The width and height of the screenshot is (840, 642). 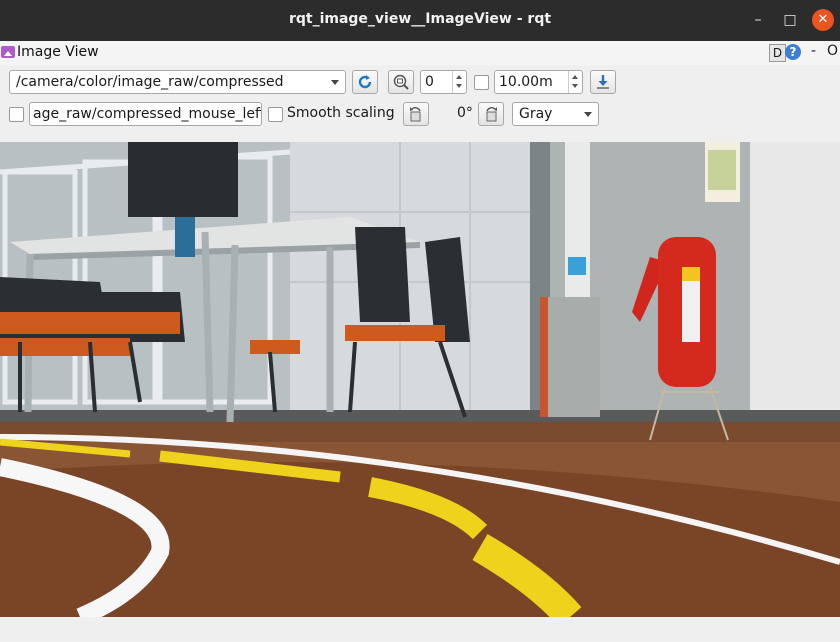 I want to click on color-scheme-value: Gray, so click(x=536, y=114).